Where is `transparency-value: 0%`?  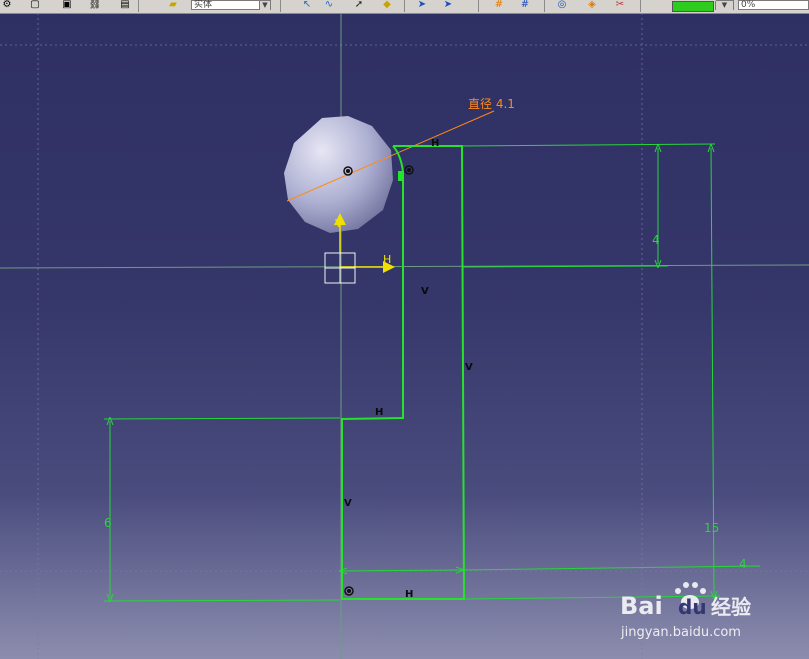
transparency-value: 0% is located at coordinates (748, 5).